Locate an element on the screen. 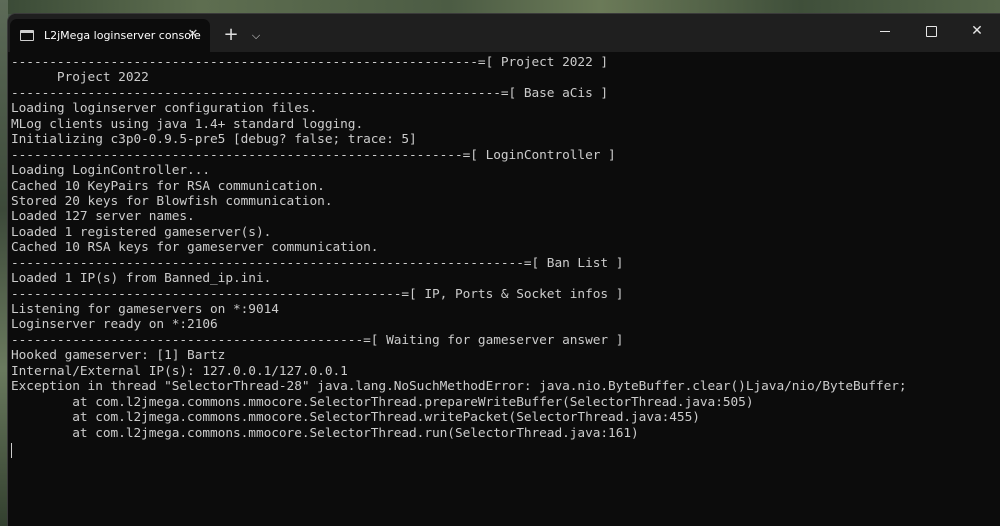  close-tab-icon: ✕ is located at coordinates (193, 35).